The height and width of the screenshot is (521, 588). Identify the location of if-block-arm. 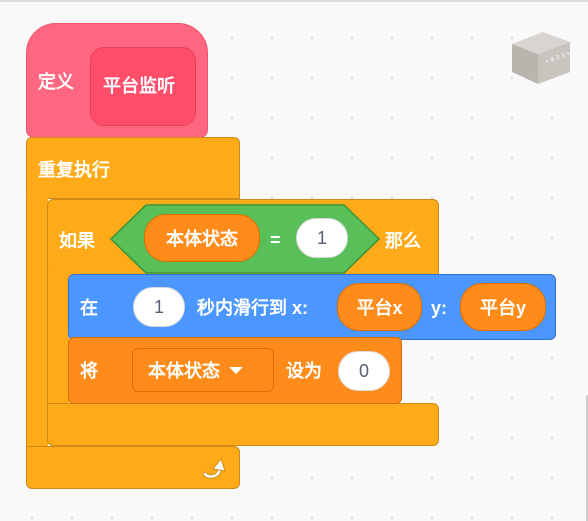
(58, 339).